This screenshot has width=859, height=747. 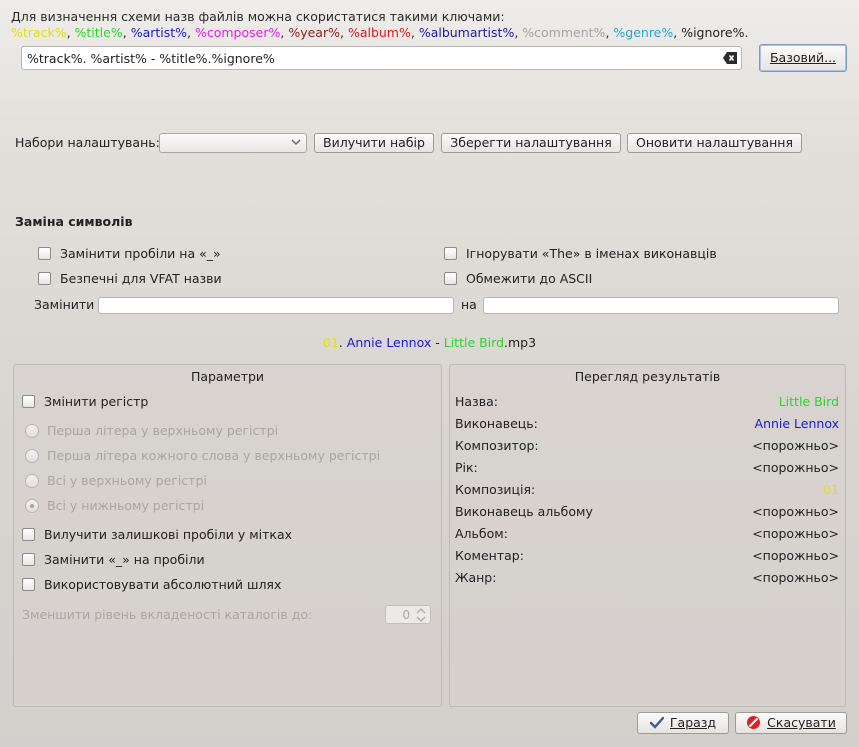 I want to click on case-first-letter-label: Перша літера у верхньому регістрі, so click(x=163, y=430).